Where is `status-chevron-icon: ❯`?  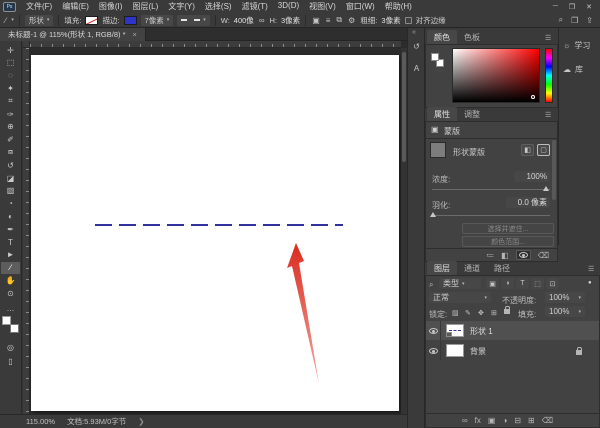 status-chevron-icon: ❯ is located at coordinates (141, 421).